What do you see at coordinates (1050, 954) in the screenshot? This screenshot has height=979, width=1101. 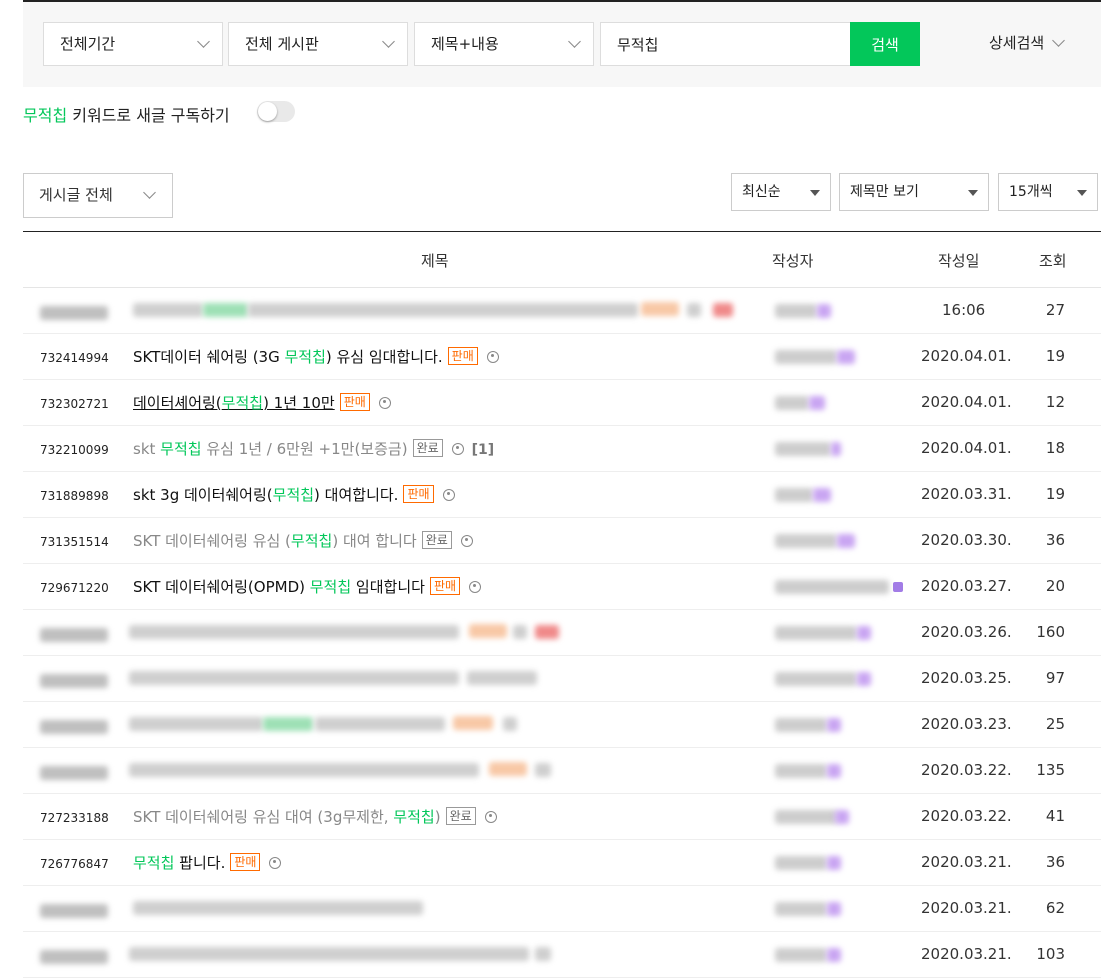 I see `post-views: 103` at bounding box center [1050, 954].